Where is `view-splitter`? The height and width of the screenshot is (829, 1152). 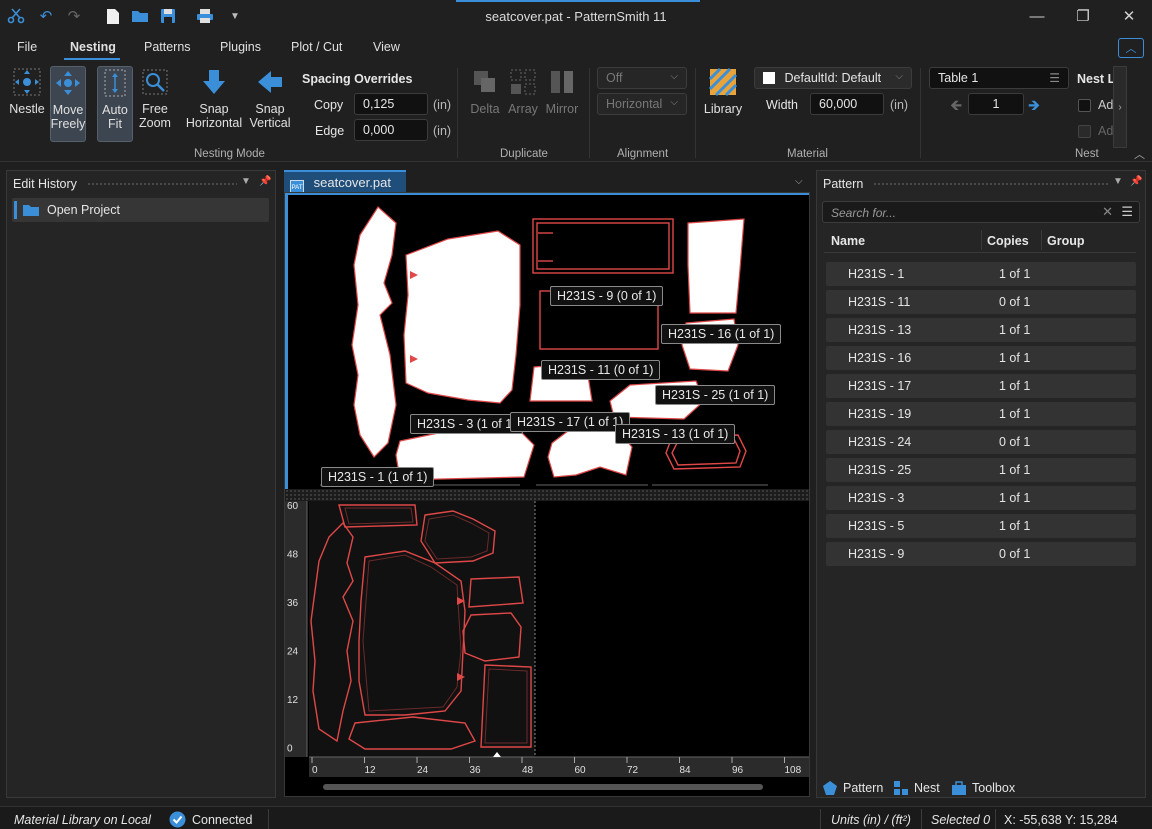 view-splitter is located at coordinates (547, 495).